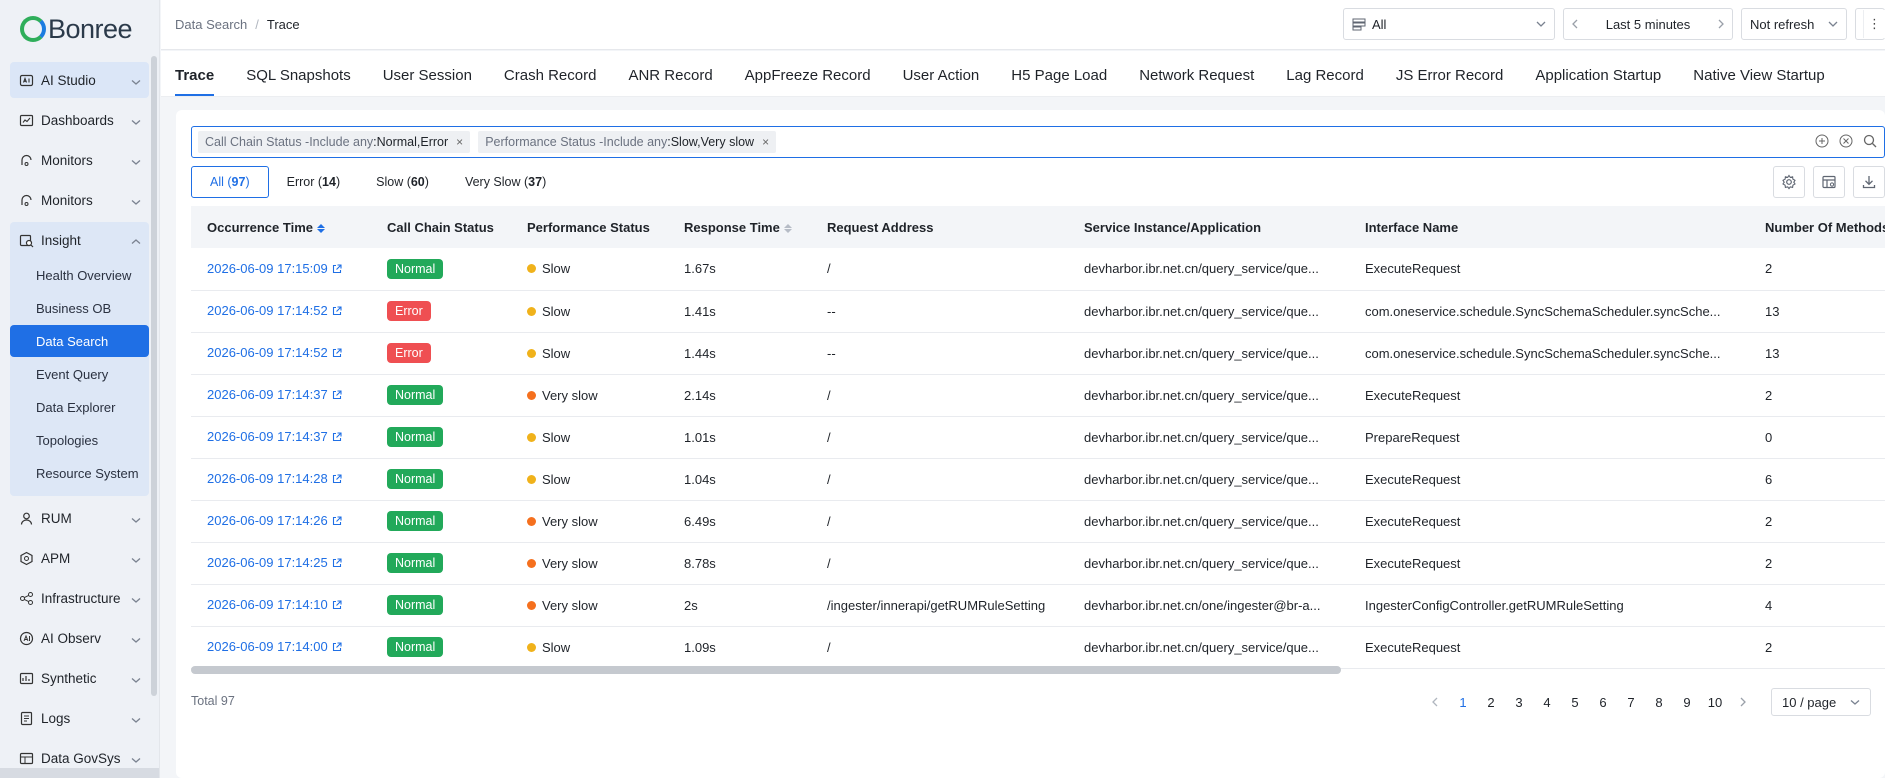  I want to click on download-button, so click(1869, 182).